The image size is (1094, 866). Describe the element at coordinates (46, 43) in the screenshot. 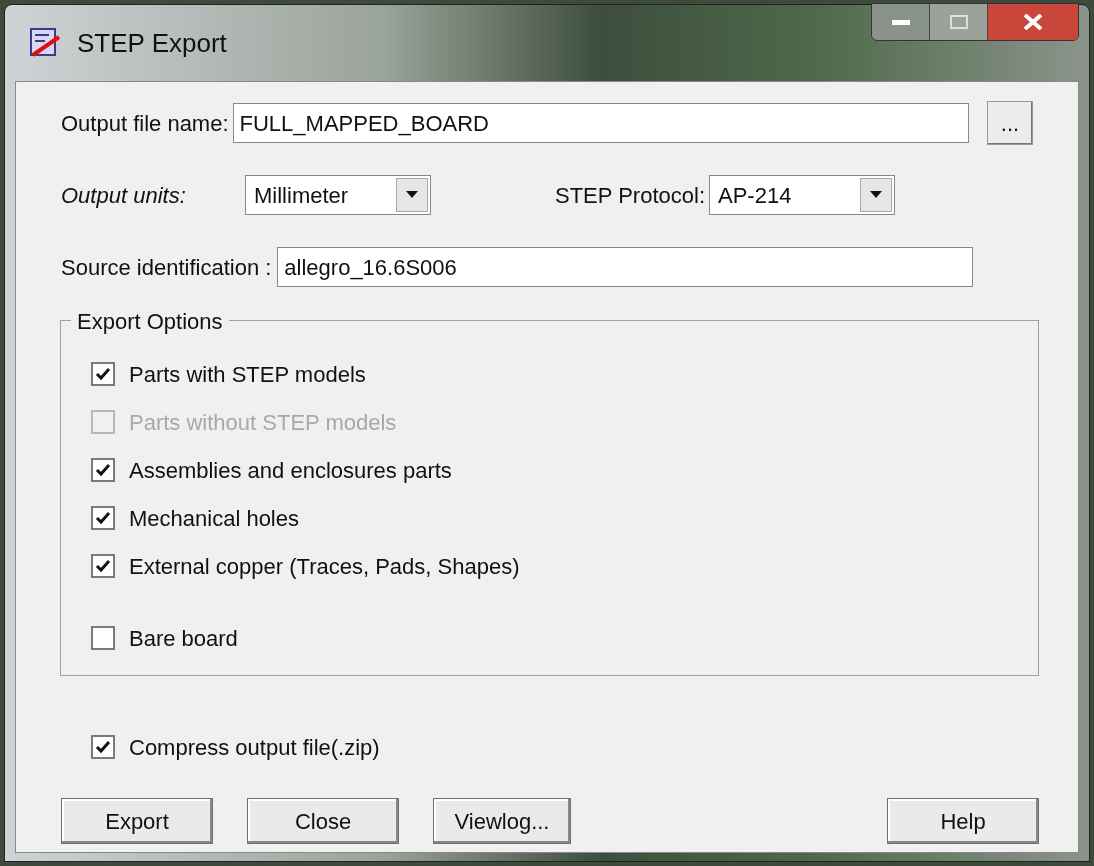

I see `app-icon` at that location.